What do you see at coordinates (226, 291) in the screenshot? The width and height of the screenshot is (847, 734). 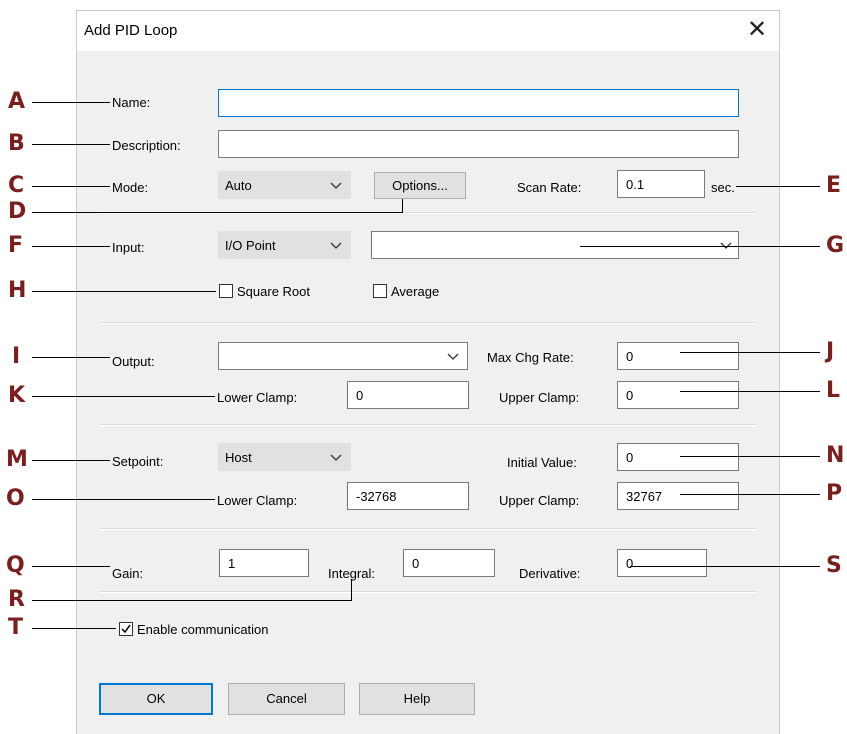 I see `square-root-checkbox` at bounding box center [226, 291].